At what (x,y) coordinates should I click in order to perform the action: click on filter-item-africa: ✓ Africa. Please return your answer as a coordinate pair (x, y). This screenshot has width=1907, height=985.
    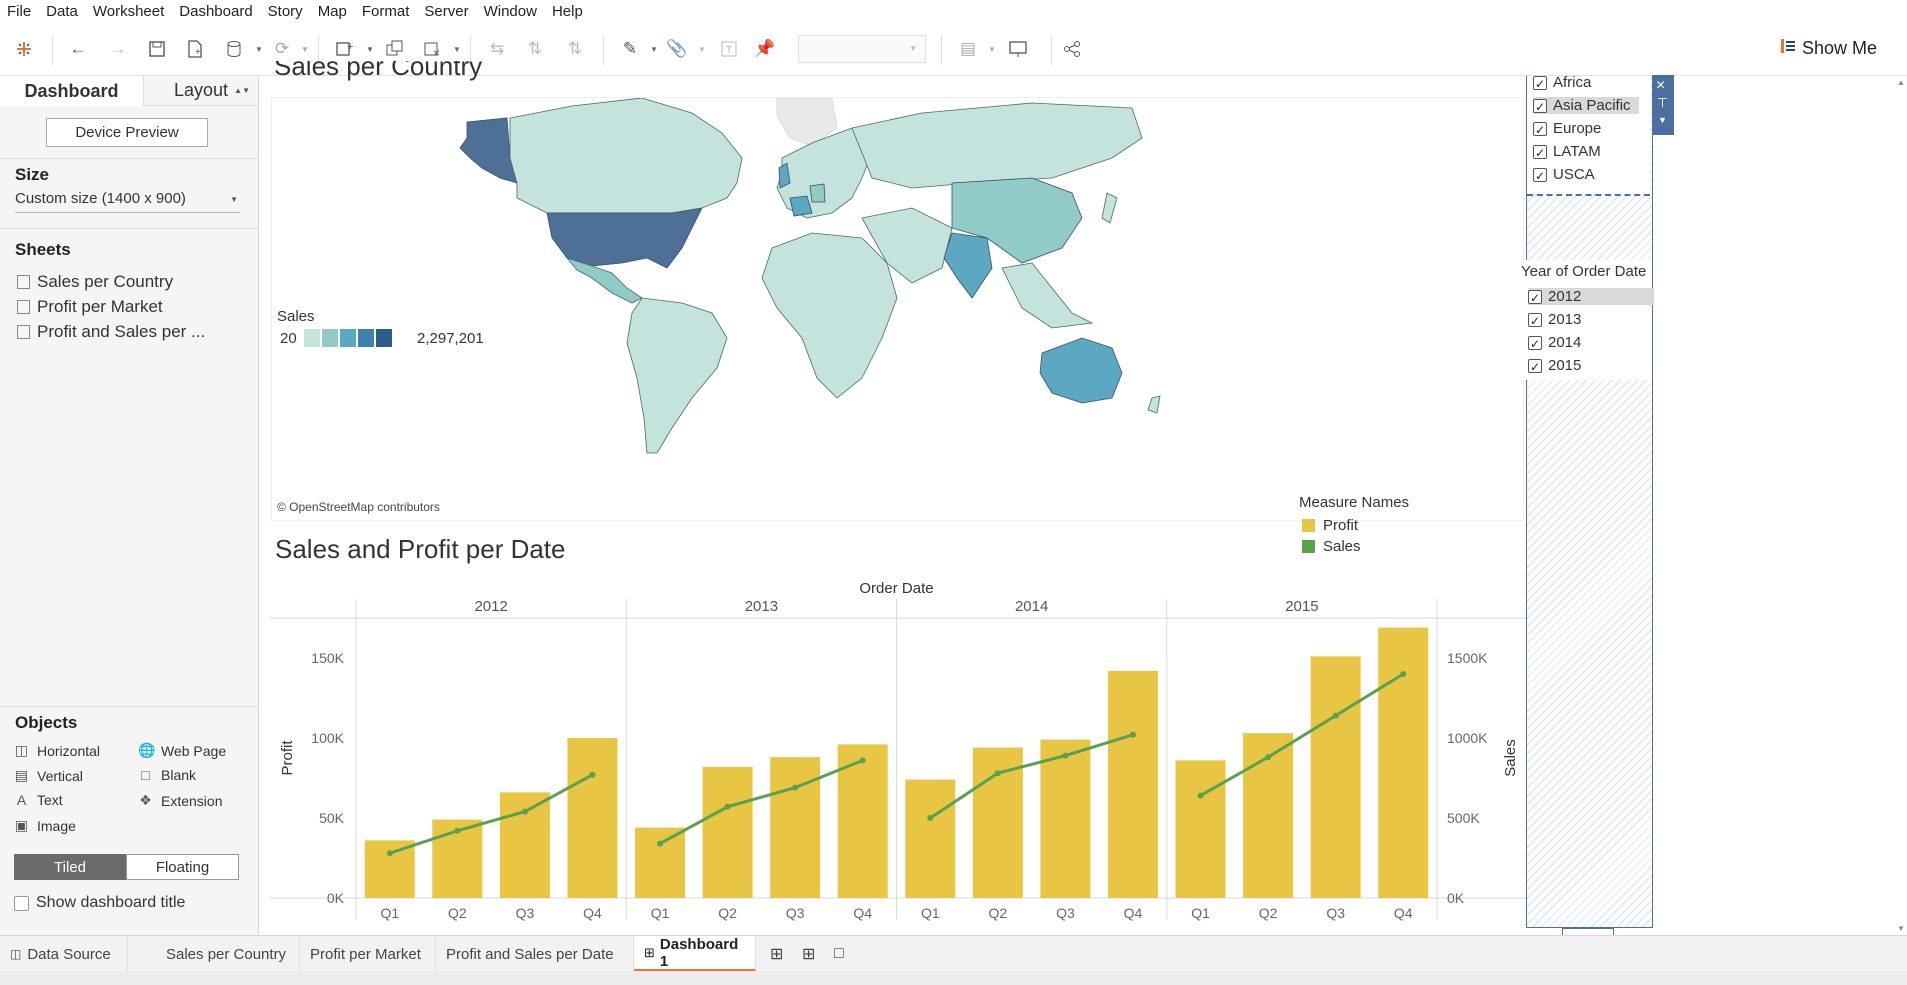
    Looking at the image, I should click on (1562, 82).